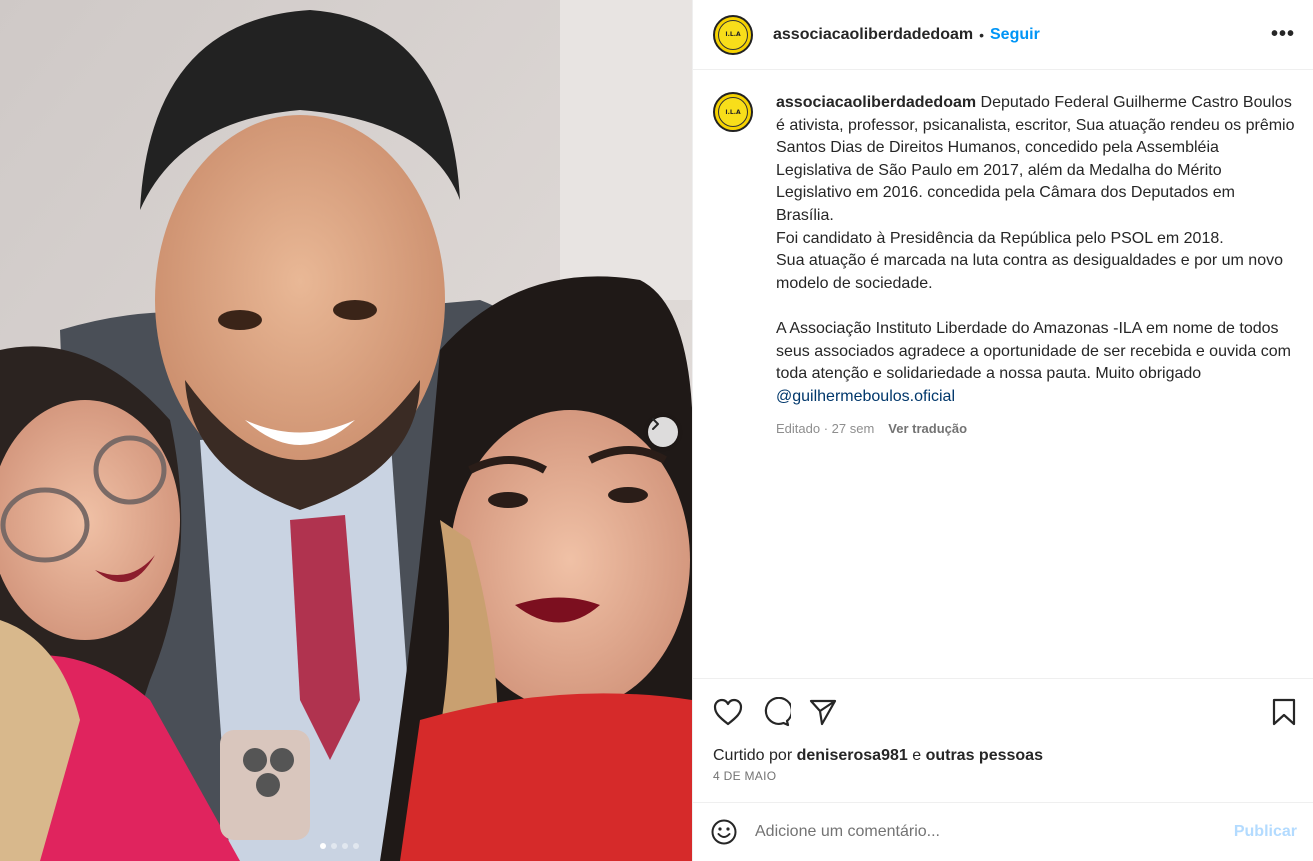  I want to click on liked-mid: e, so click(916, 755).